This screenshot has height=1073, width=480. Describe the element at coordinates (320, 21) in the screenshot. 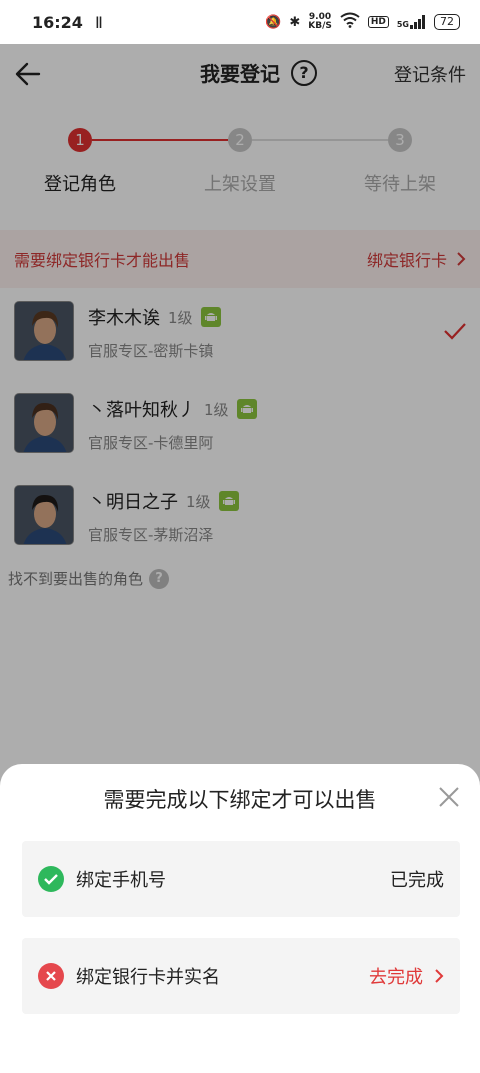

I see `network-speed: 9.00 KB/S` at that location.